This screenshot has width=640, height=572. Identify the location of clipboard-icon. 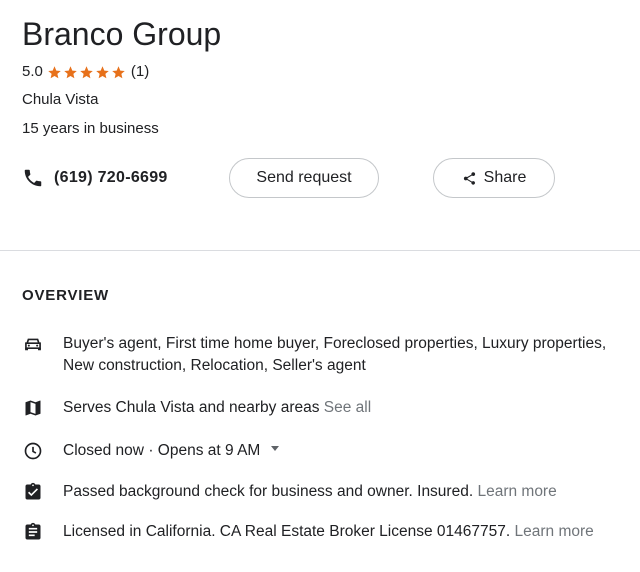
(33, 532).